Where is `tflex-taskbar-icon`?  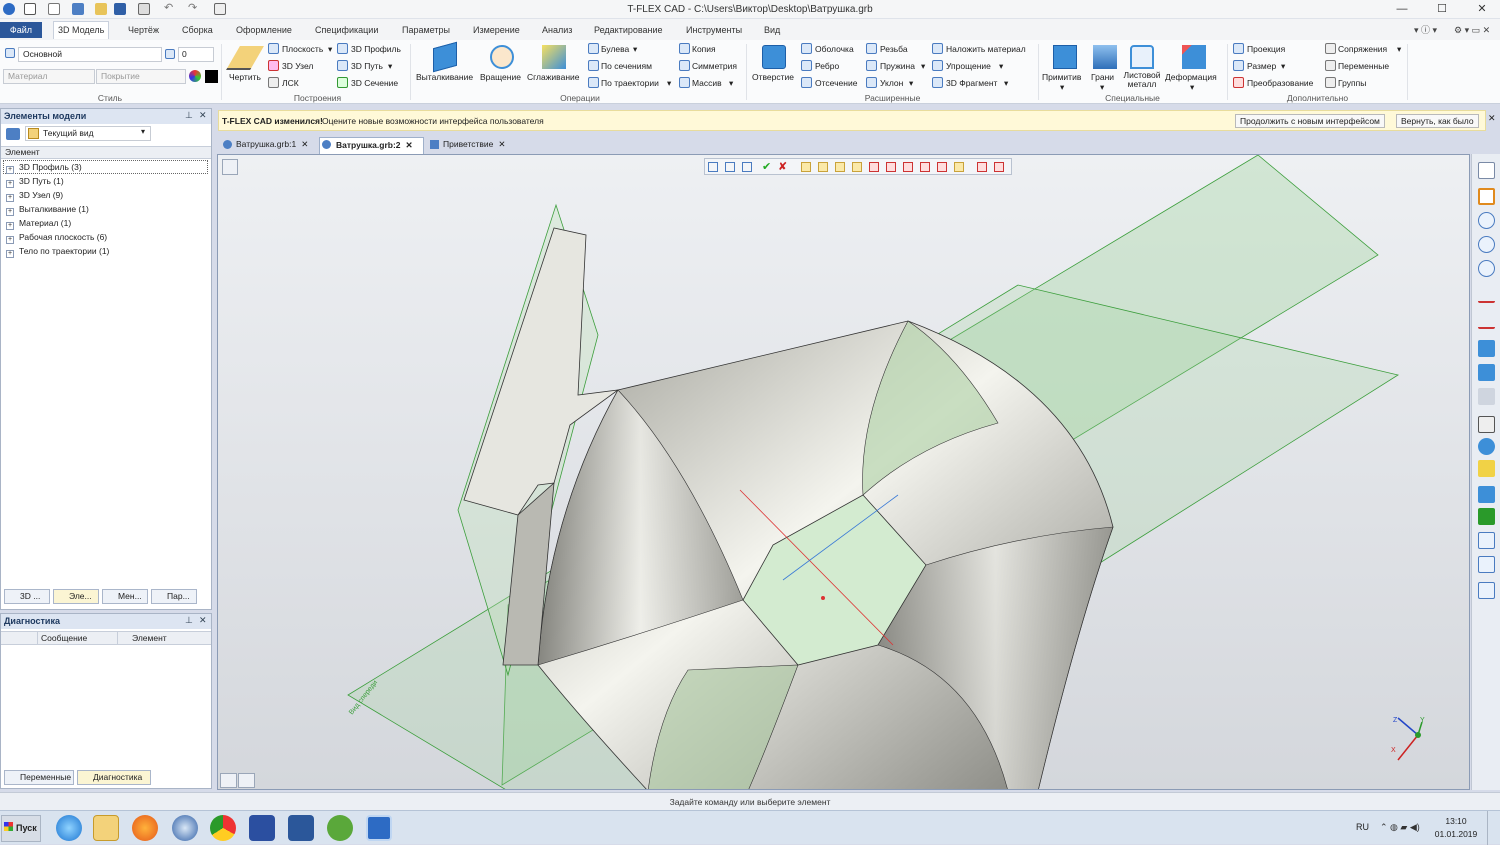
tflex-taskbar-icon is located at coordinates (379, 828).